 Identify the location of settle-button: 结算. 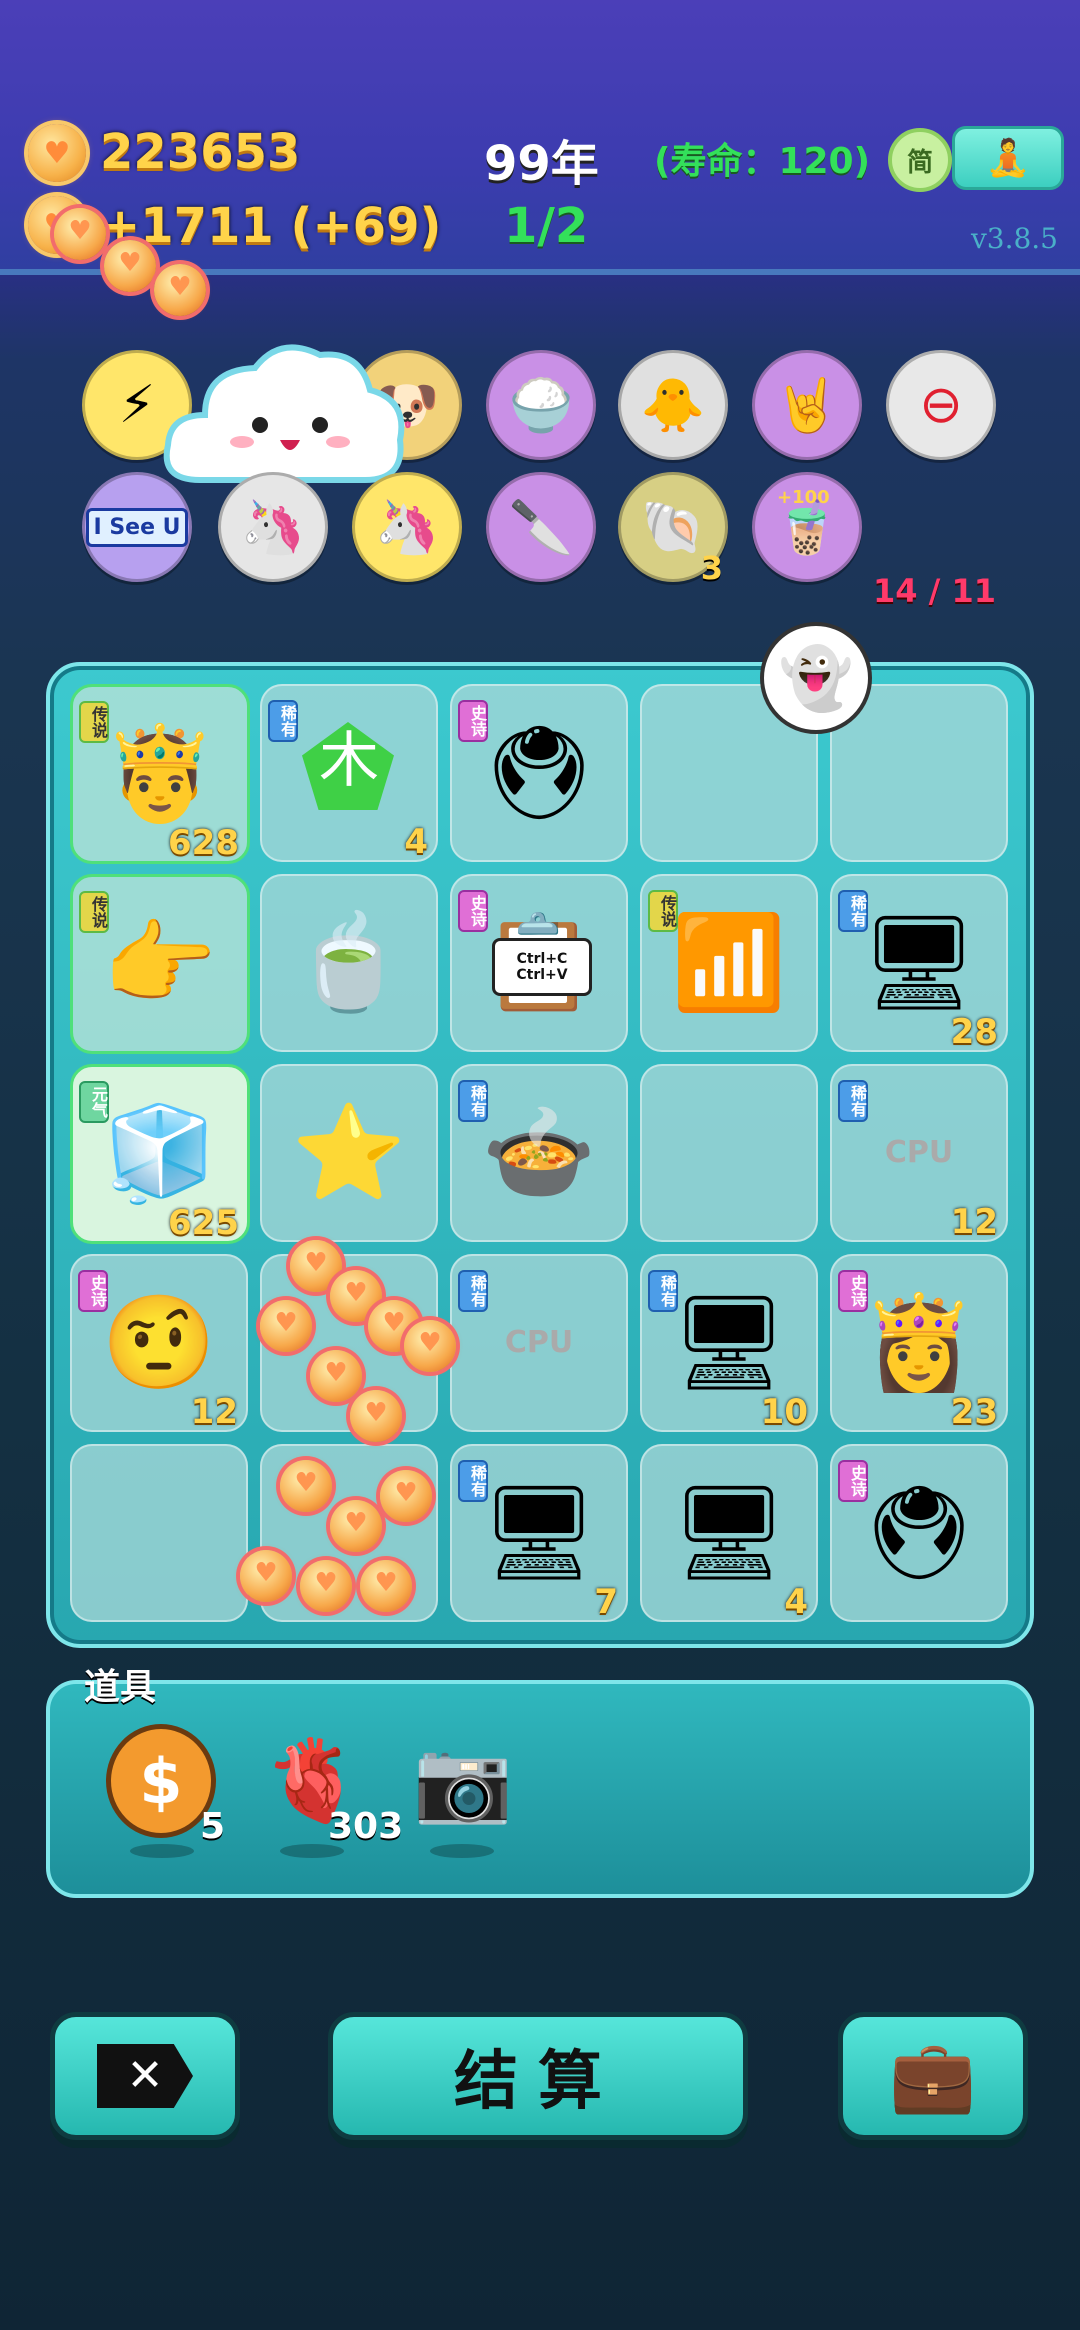
(538, 2076).